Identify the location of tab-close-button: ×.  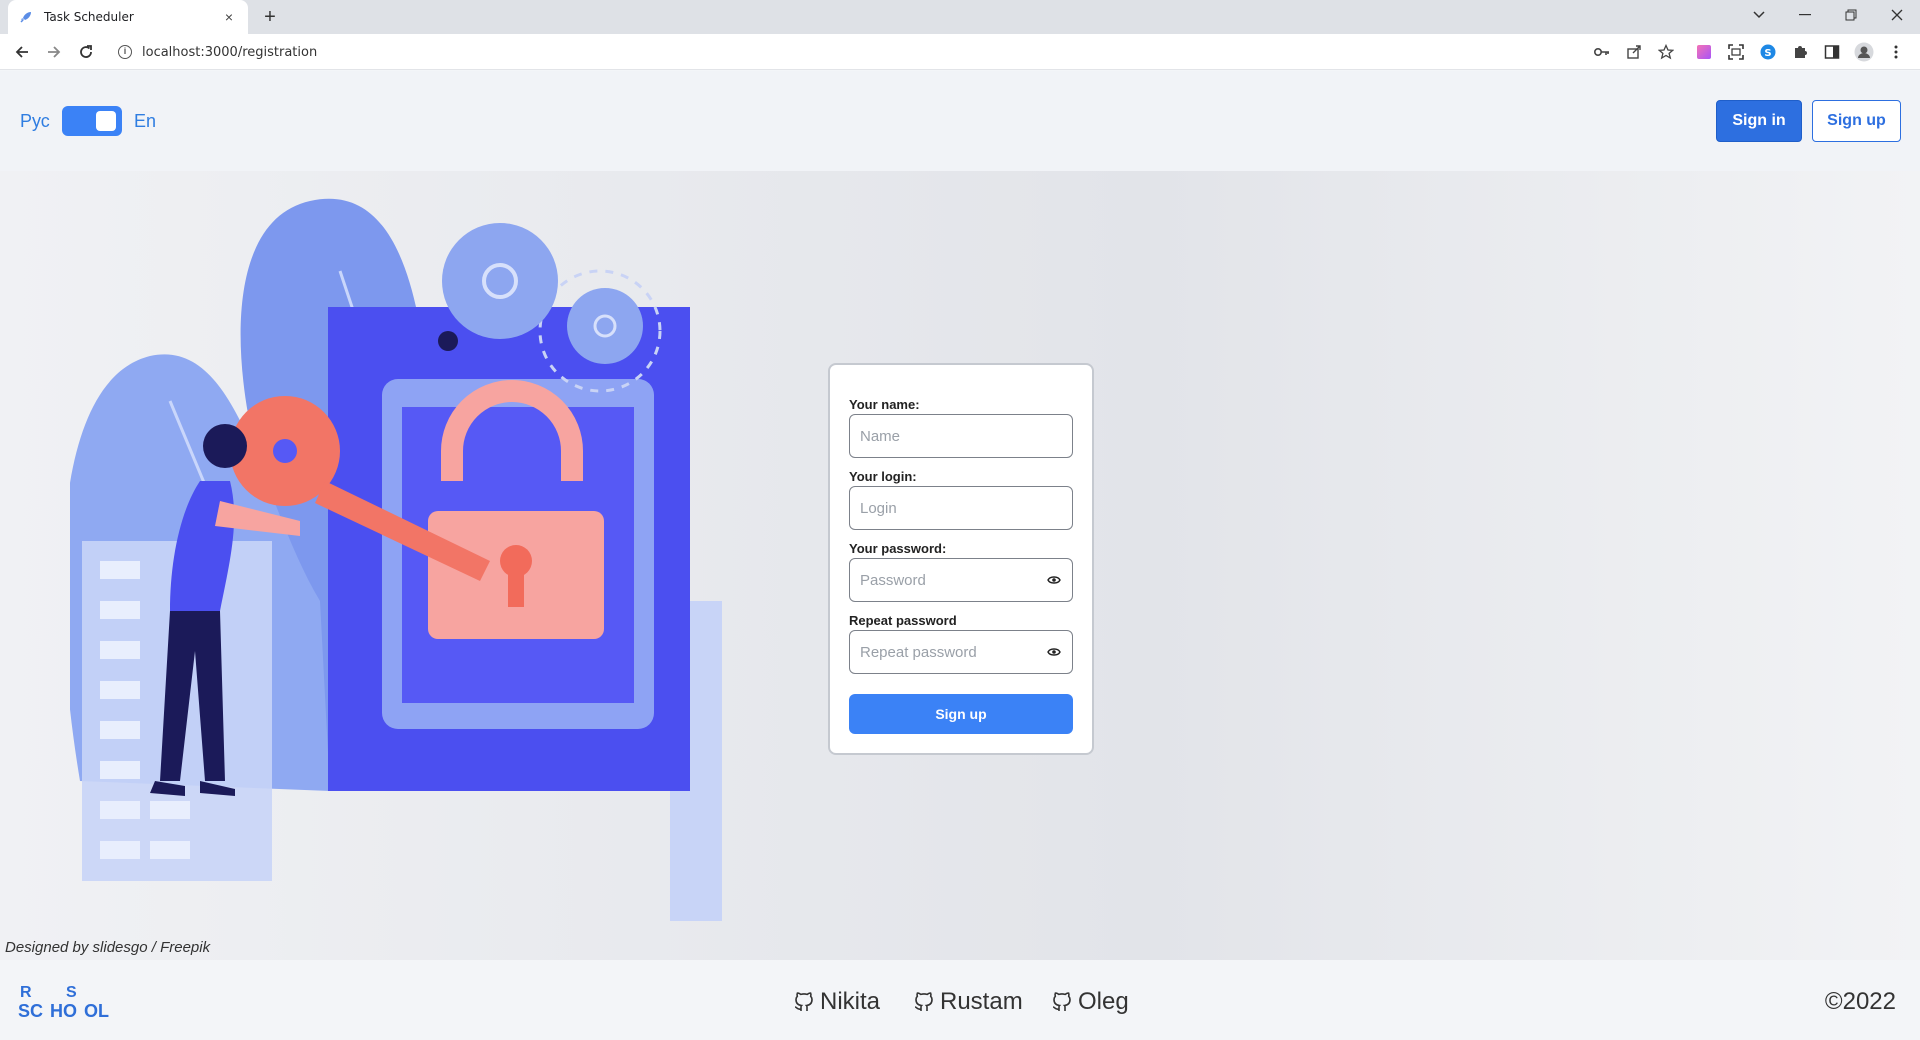
(229, 17).